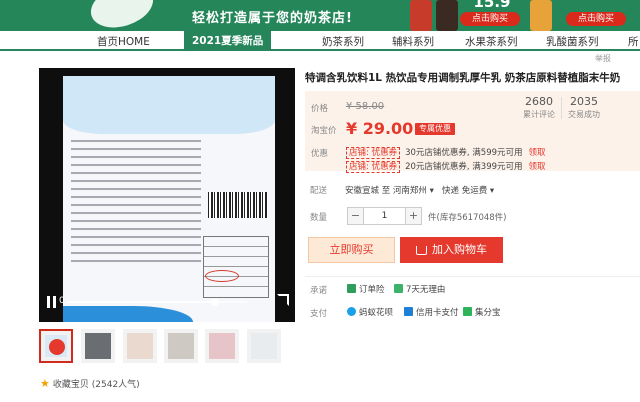 This screenshot has height=402, width=640. I want to click on credit-card-icon, so click(408, 311).